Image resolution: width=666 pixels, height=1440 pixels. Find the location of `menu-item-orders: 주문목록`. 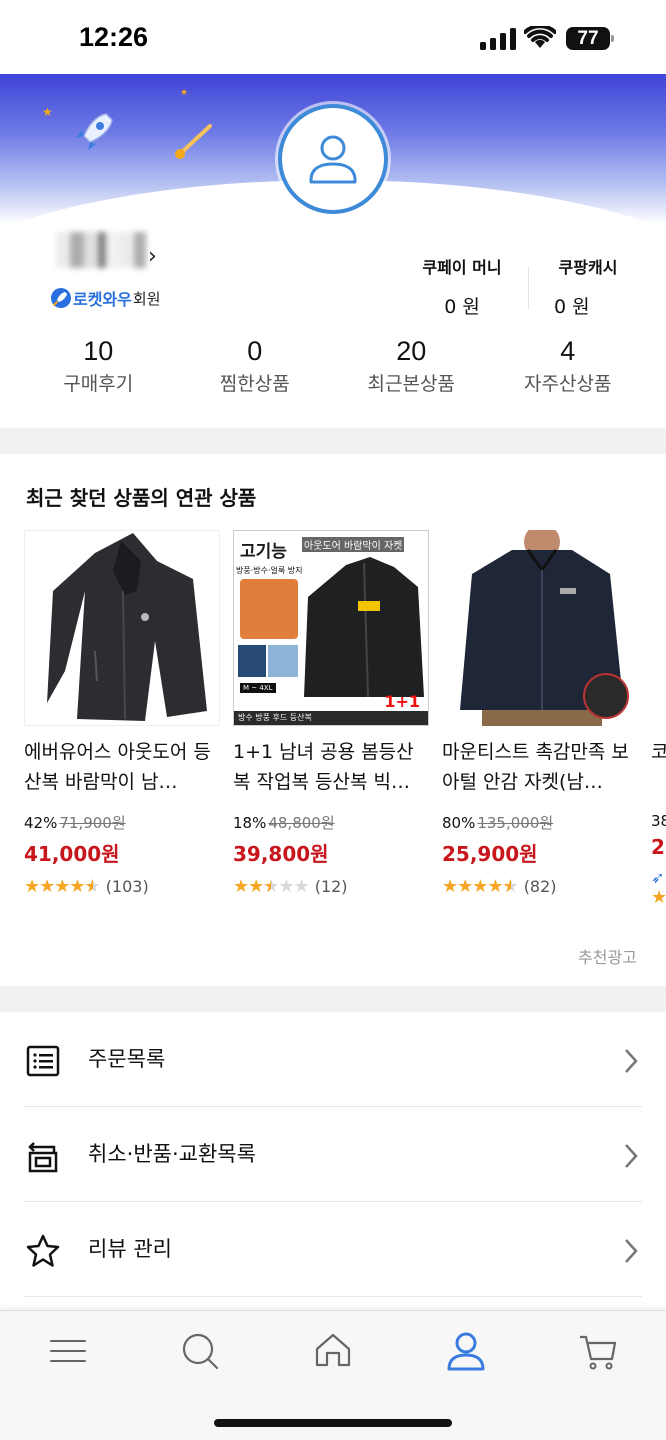

menu-item-orders: 주문목록 is located at coordinates (333, 1059).